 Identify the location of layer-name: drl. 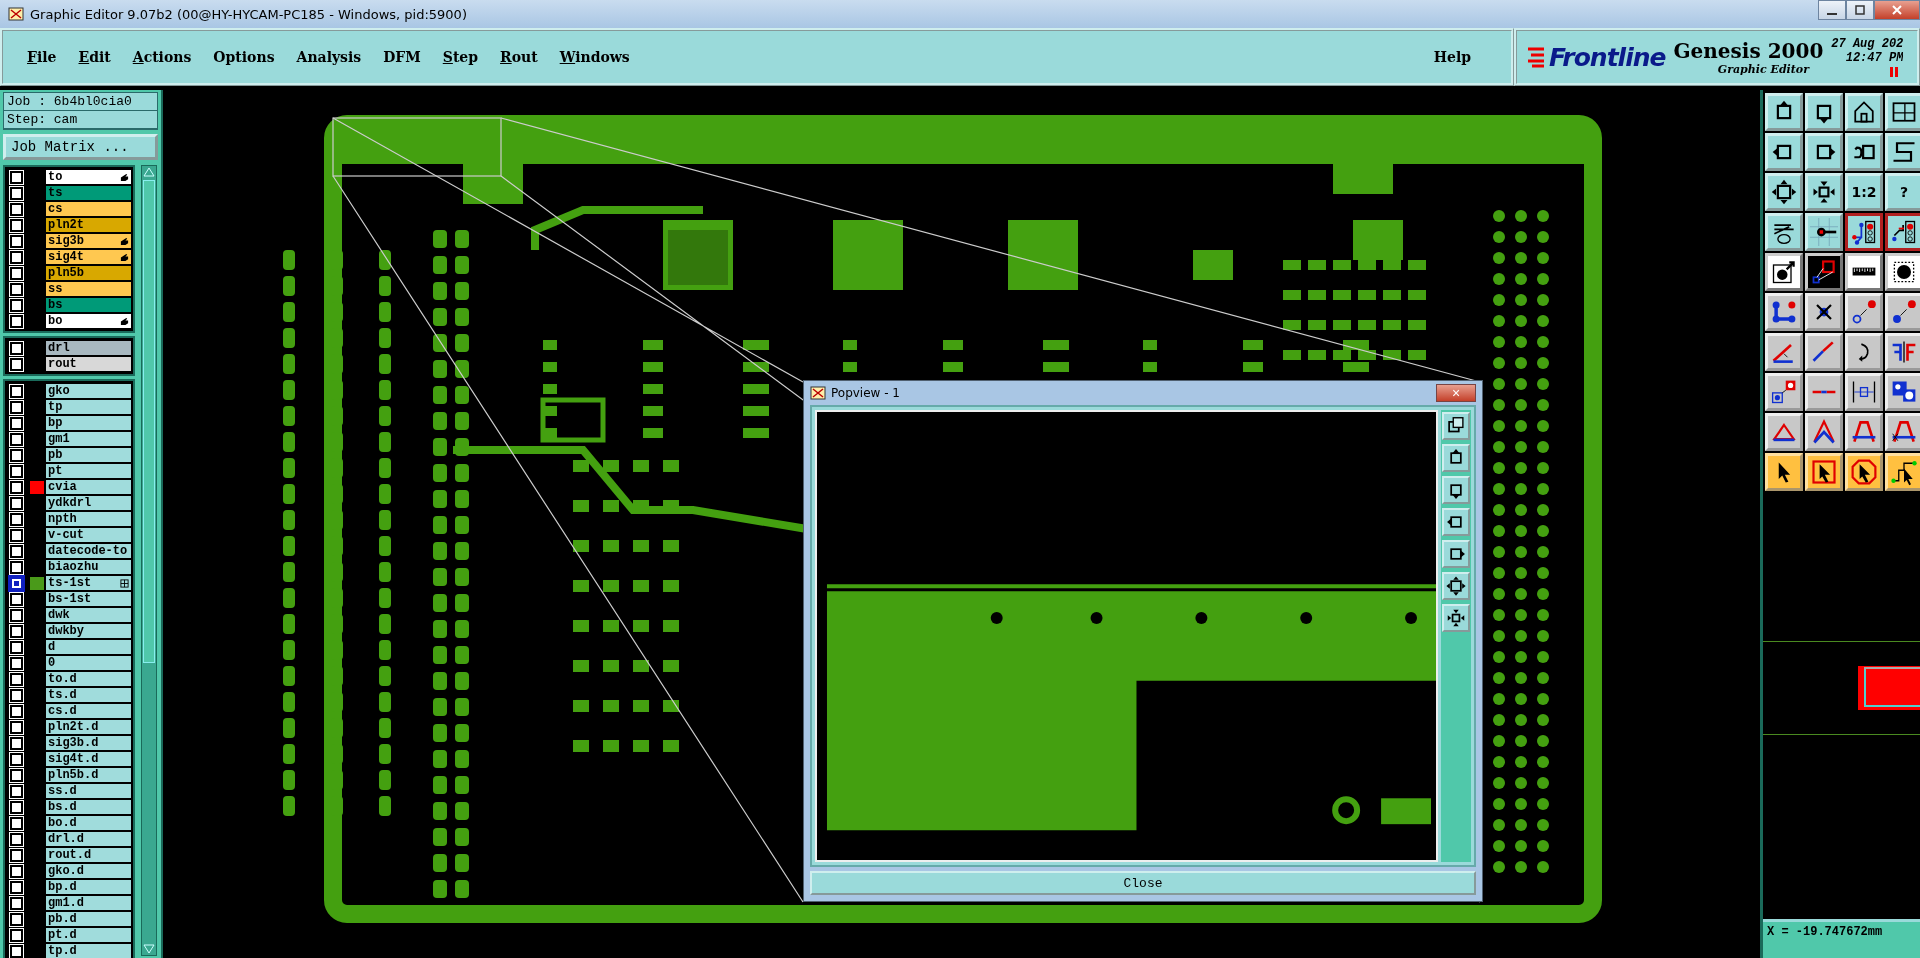
(88, 348).